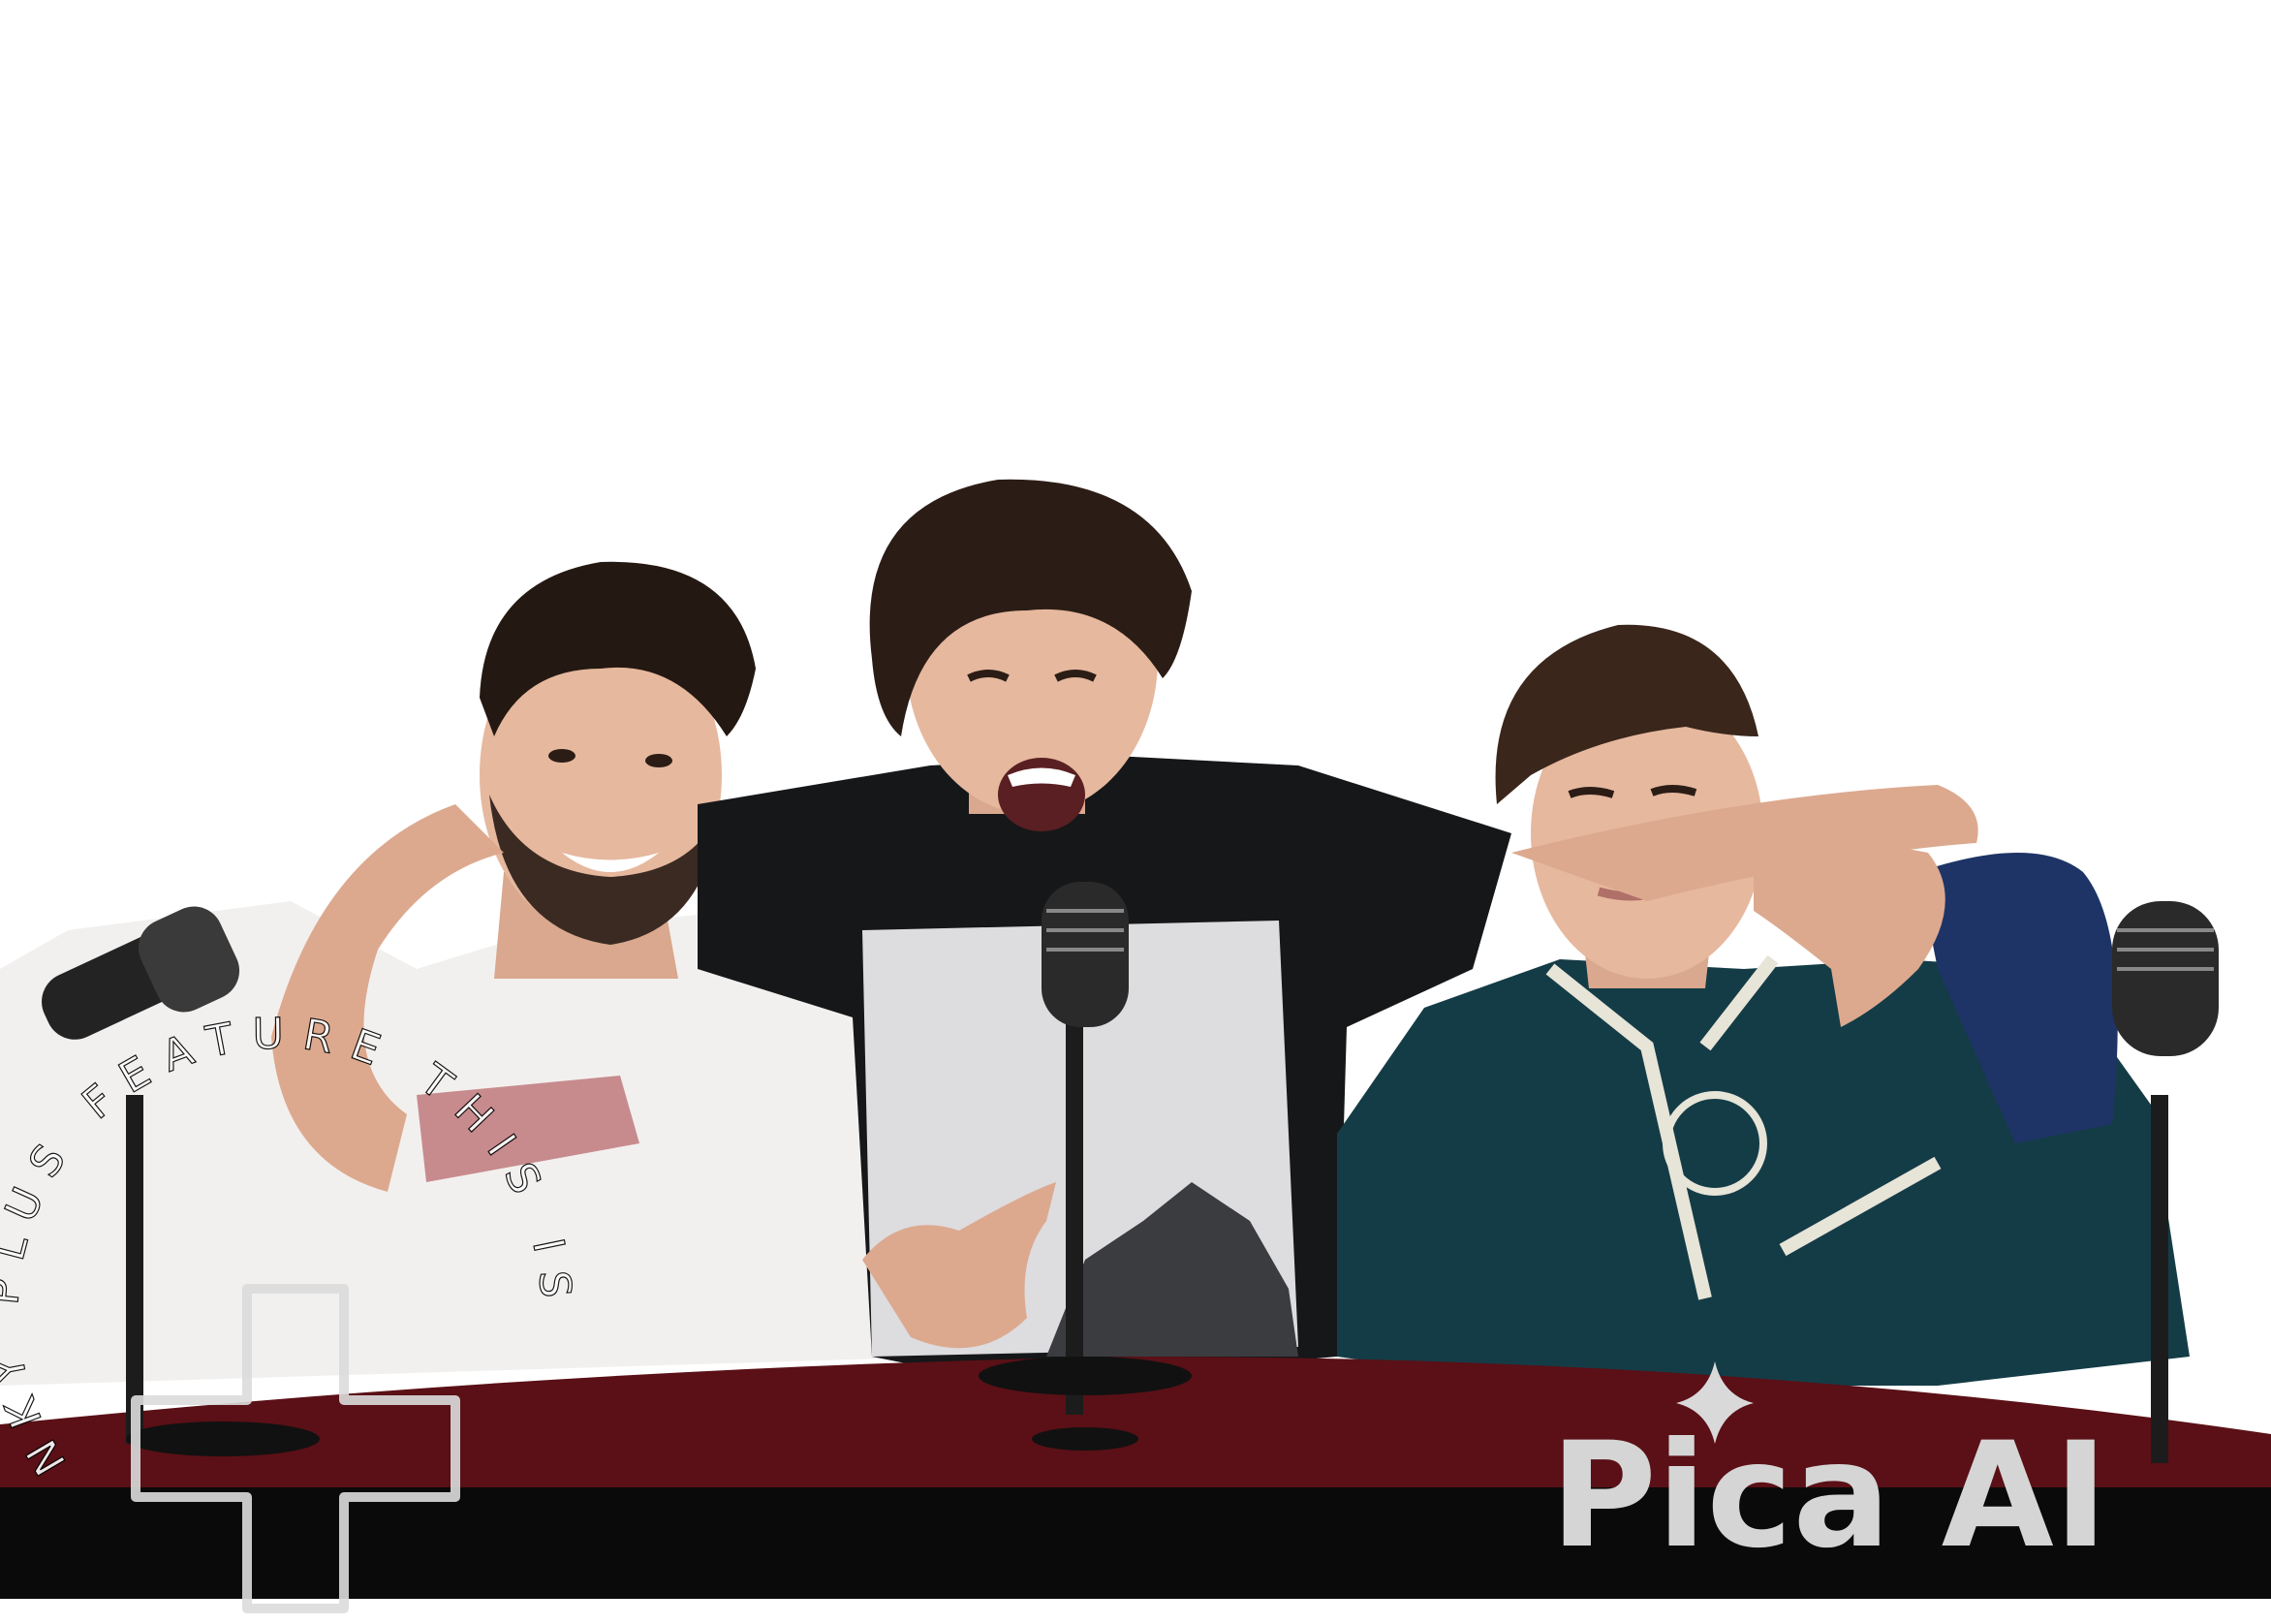 The image size is (2271, 1624). I want to click on watermark-brand: Pica AI, so click(1829, 1496).